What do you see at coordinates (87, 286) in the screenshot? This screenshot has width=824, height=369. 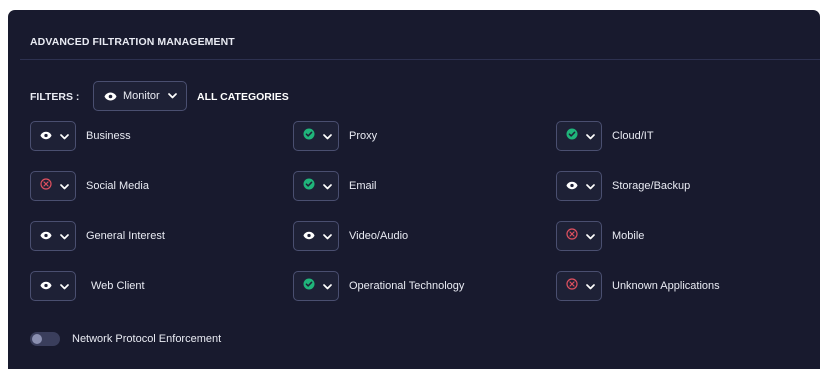 I see `category-item: Web Client` at bounding box center [87, 286].